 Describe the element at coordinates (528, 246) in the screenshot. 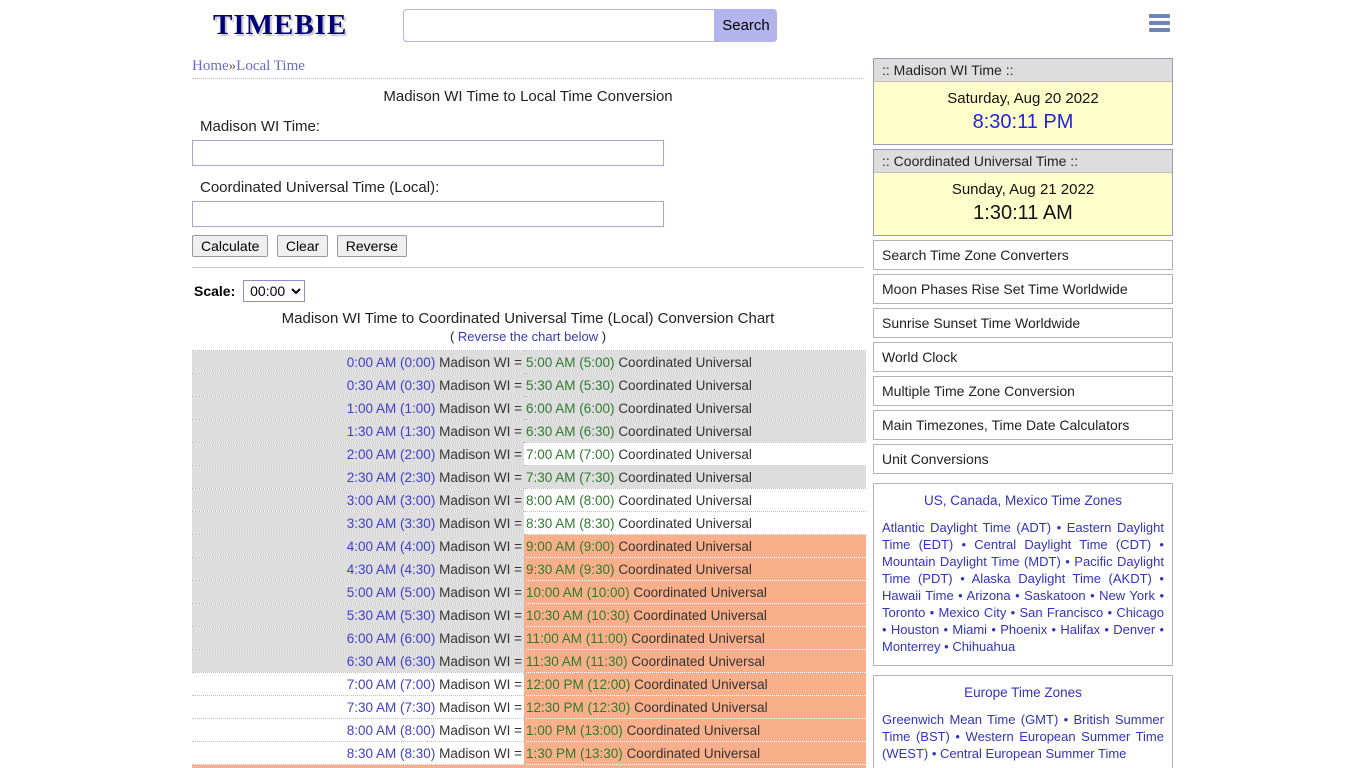

I see `form-button-row: Calculate Clear Reverse` at that location.